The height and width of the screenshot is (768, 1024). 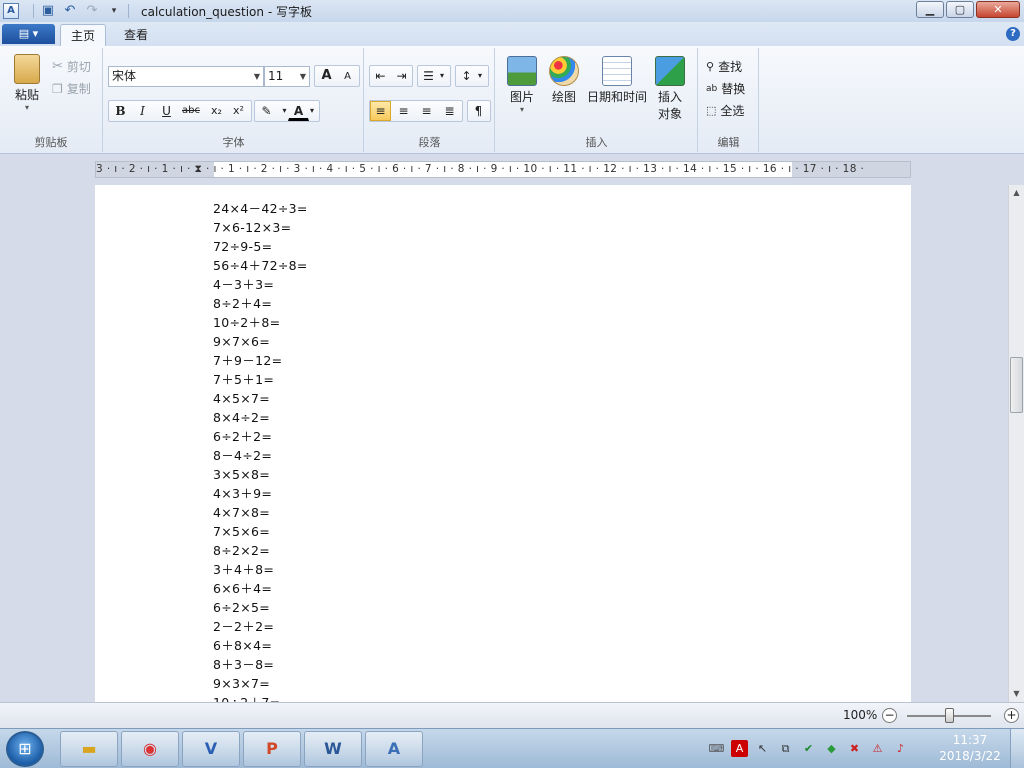 What do you see at coordinates (762, 748) in the screenshot?
I see `cursor-icon: ↖` at bounding box center [762, 748].